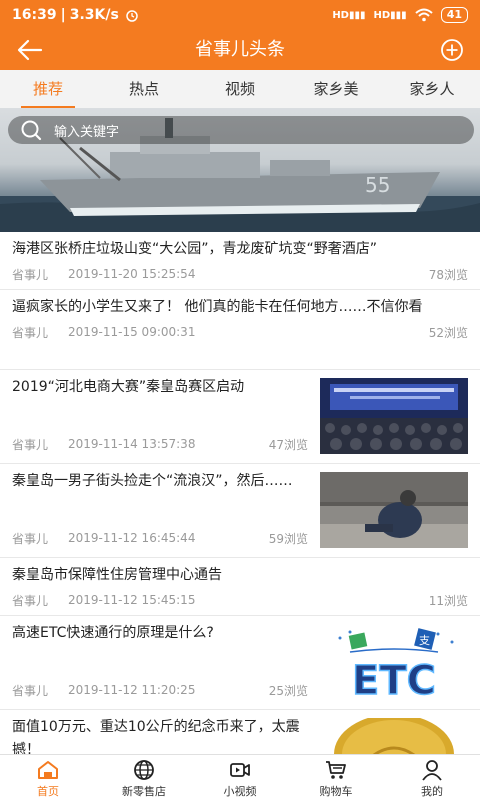 The width and height of the screenshot is (480, 800). What do you see at coordinates (349, 15) in the screenshot?
I see `signal-icon: HD▮▮▮` at bounding box center [349, 15].